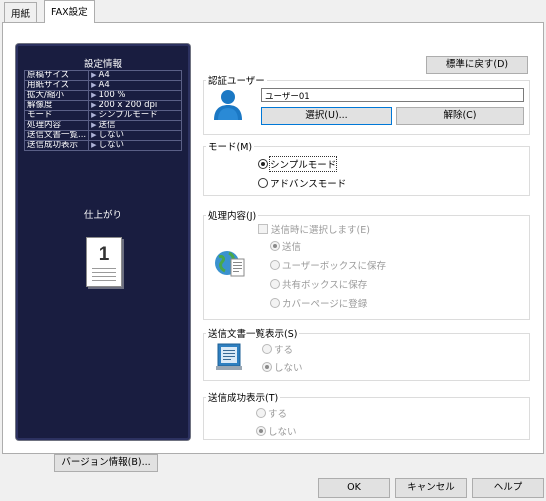 This screenshot has height=501, width=546. What do you see at coordinates (56, 95) in the screenshot?
I see `row-key: 拡大/縮小` at bounding box center [56, 95].